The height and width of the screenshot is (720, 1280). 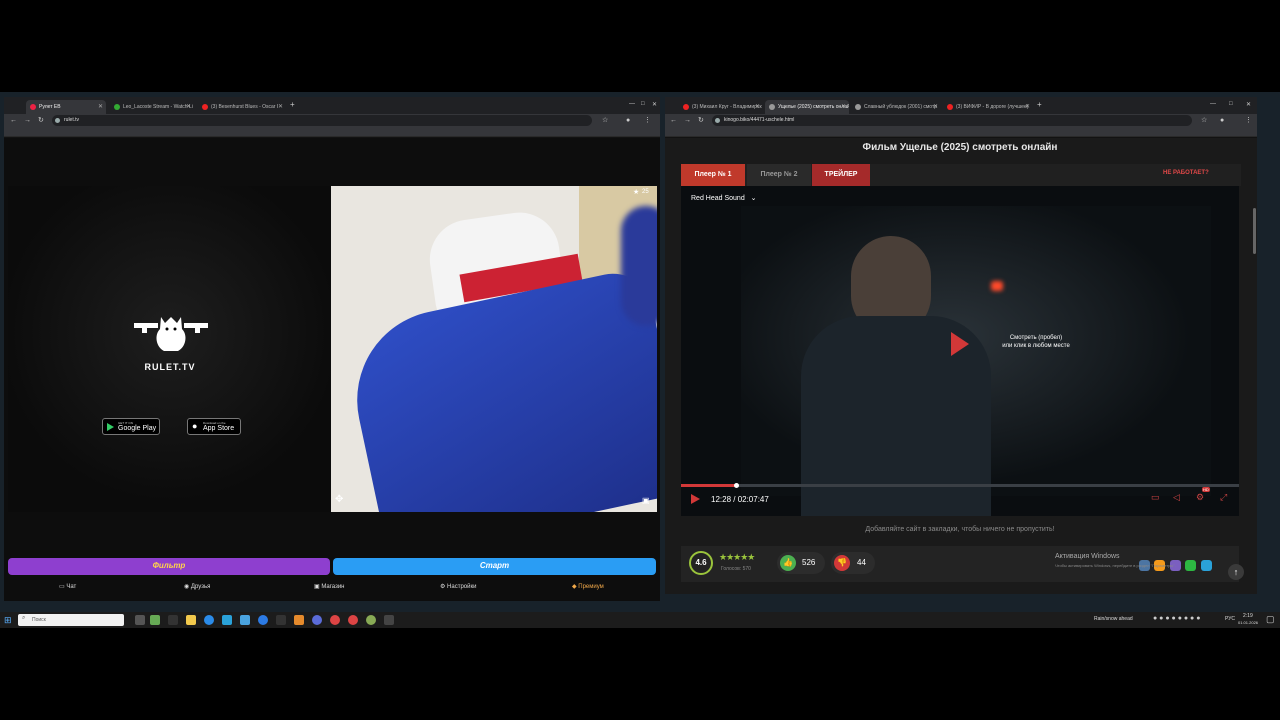 What do you see at coordinates (173, 620) in the screenshot?
I see `terminal-icon` at bounding box center [173, 620].